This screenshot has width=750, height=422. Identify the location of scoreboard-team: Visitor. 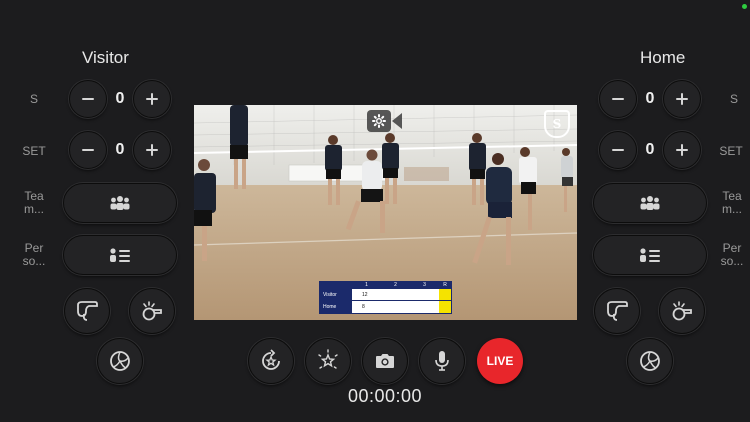
(336, 294).